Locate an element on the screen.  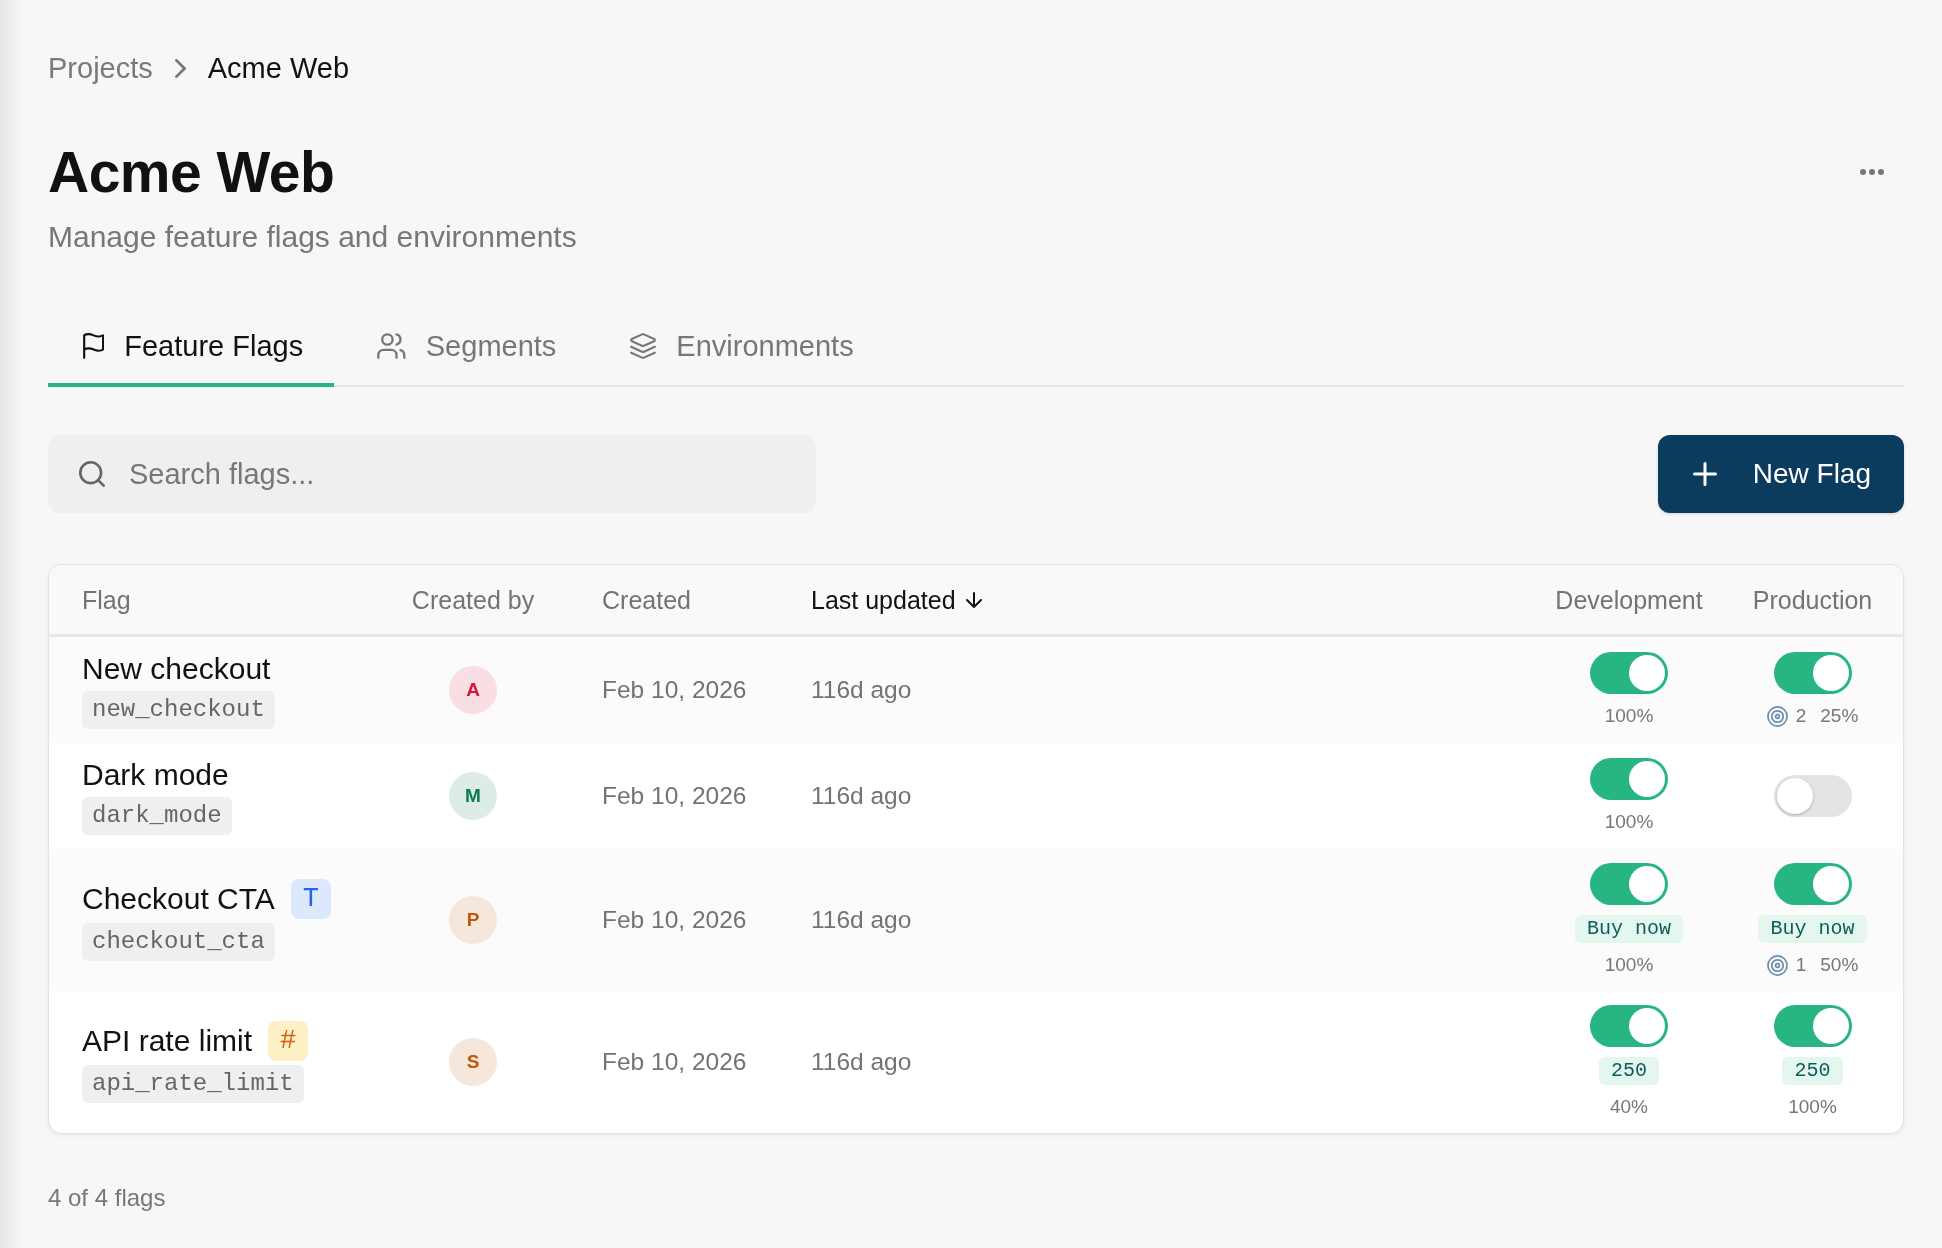
column-header: Last updated is located at coordinates (1173, 599).